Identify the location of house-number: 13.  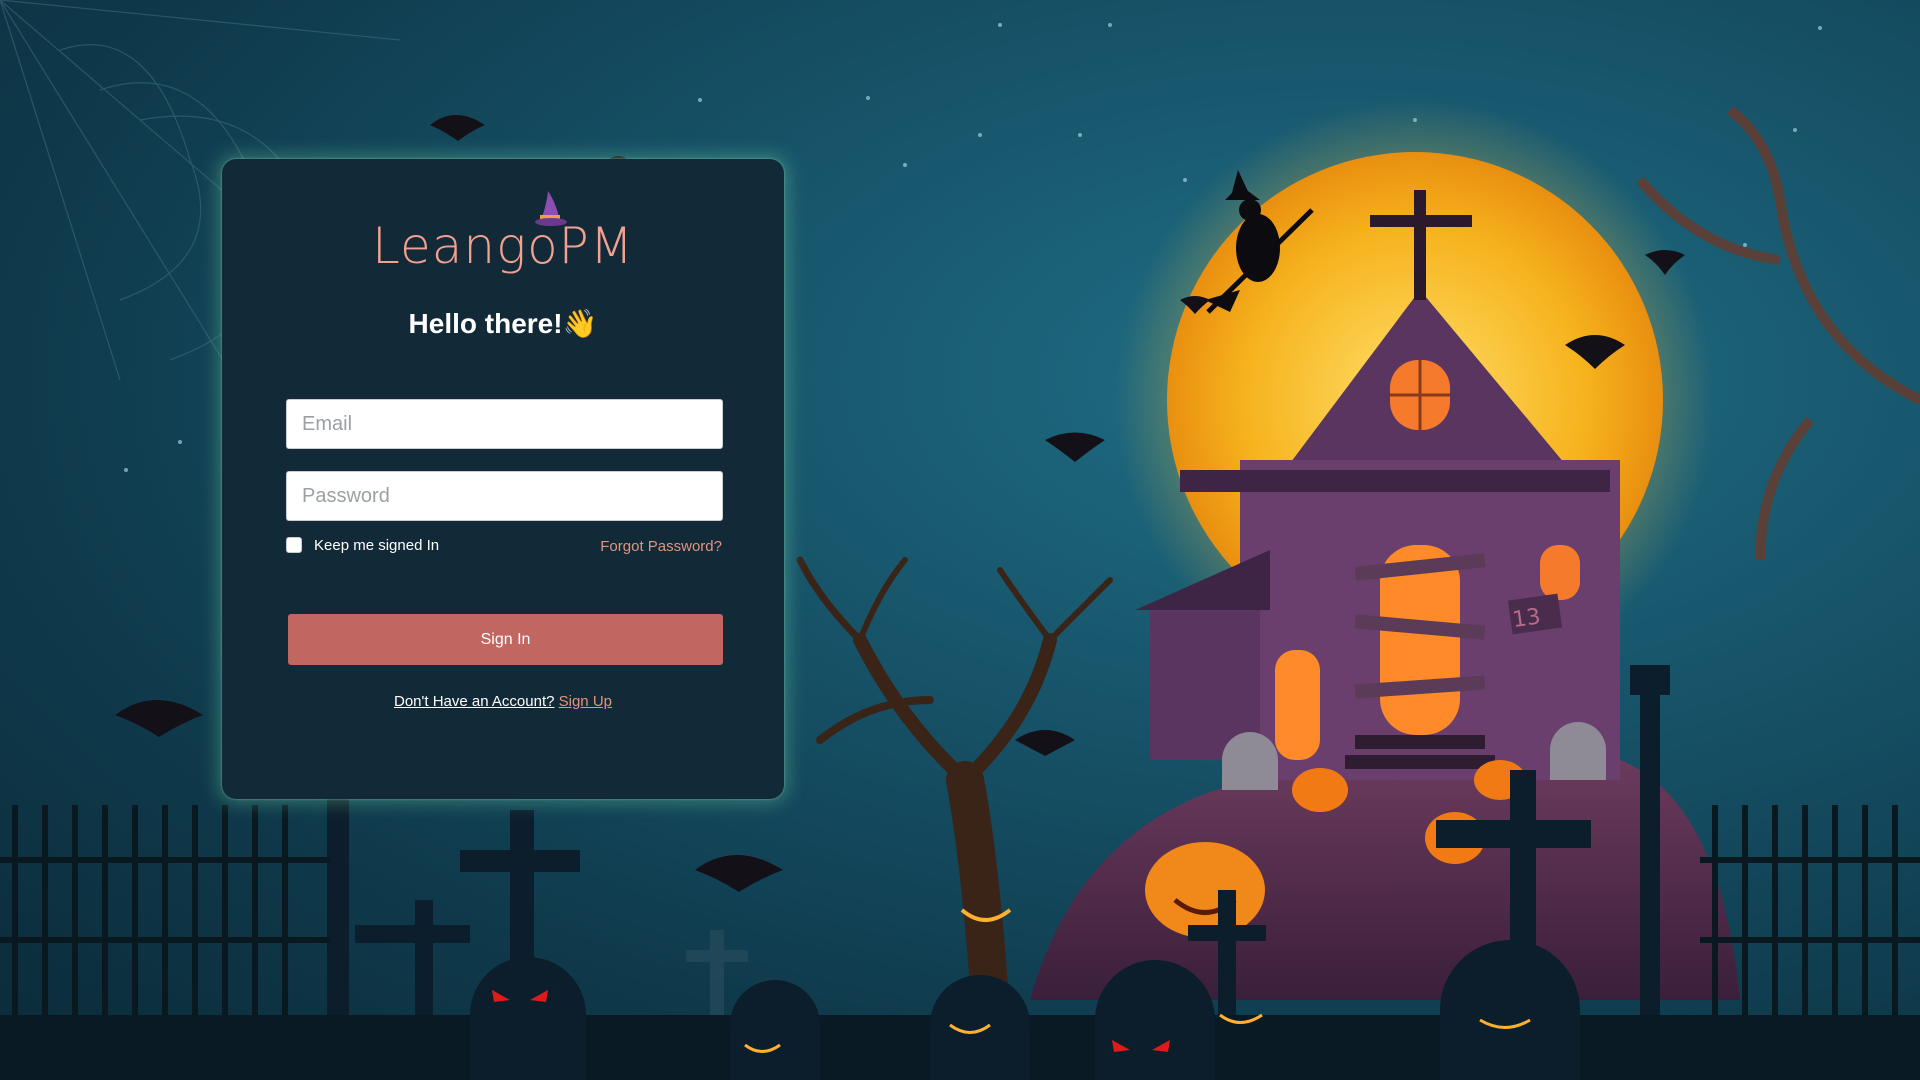
(1526, 618).